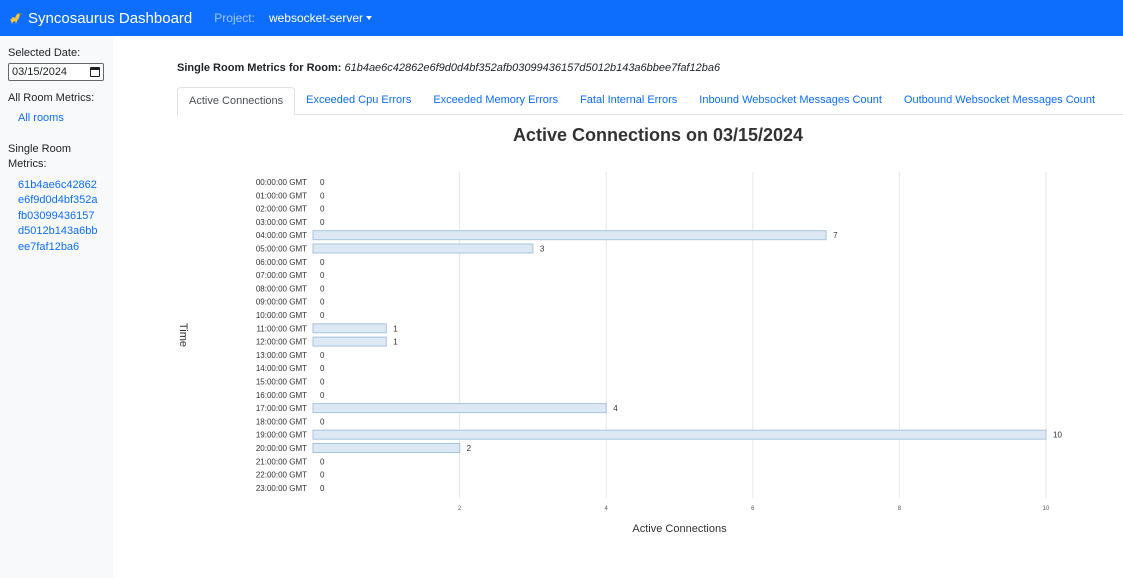  What do you see at coordinates (281, 435) in the screenshot?
I see `y-tick-label: 19:00:00 GMT` at bounding box center [281, 435].